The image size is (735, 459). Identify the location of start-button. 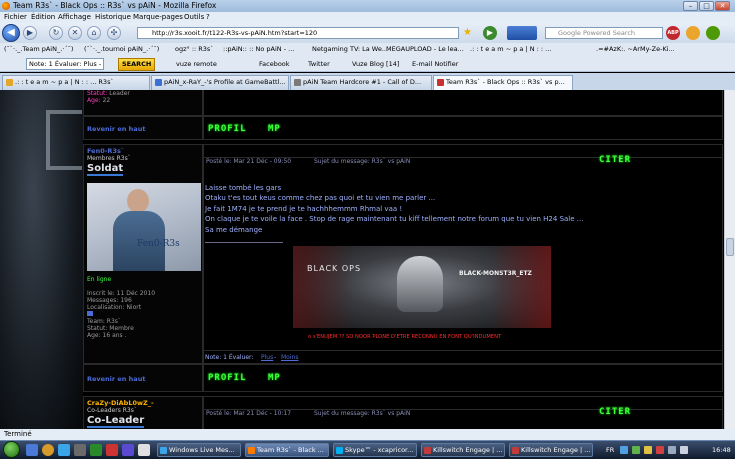
(11, 449).